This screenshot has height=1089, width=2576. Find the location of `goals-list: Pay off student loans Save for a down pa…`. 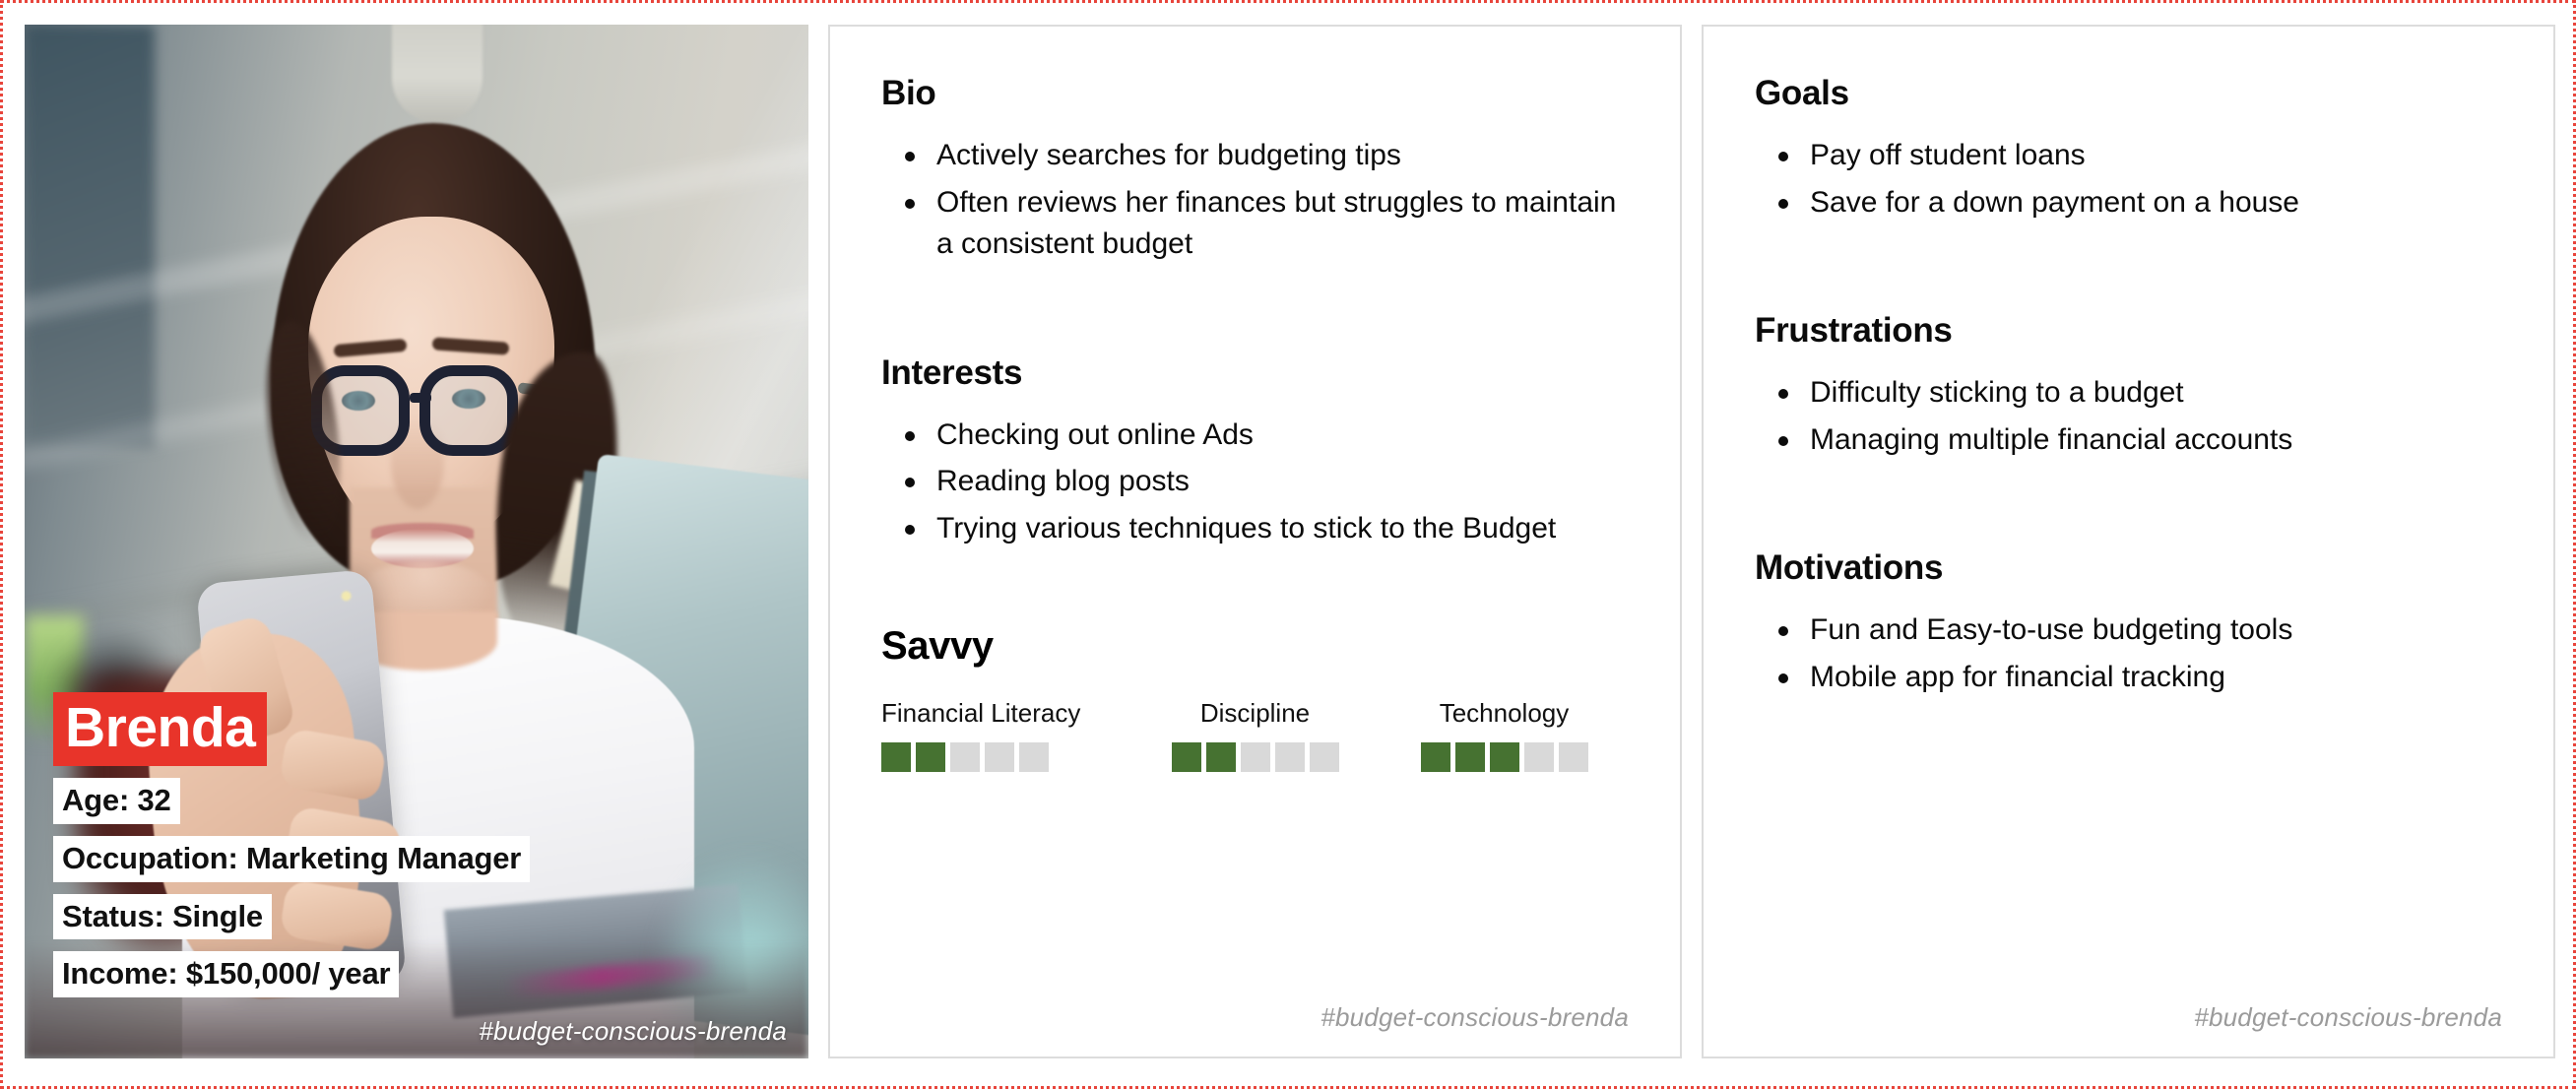

goals-list: Pay off student loans Save for a down pa… is located at coordinates (2128, 179).